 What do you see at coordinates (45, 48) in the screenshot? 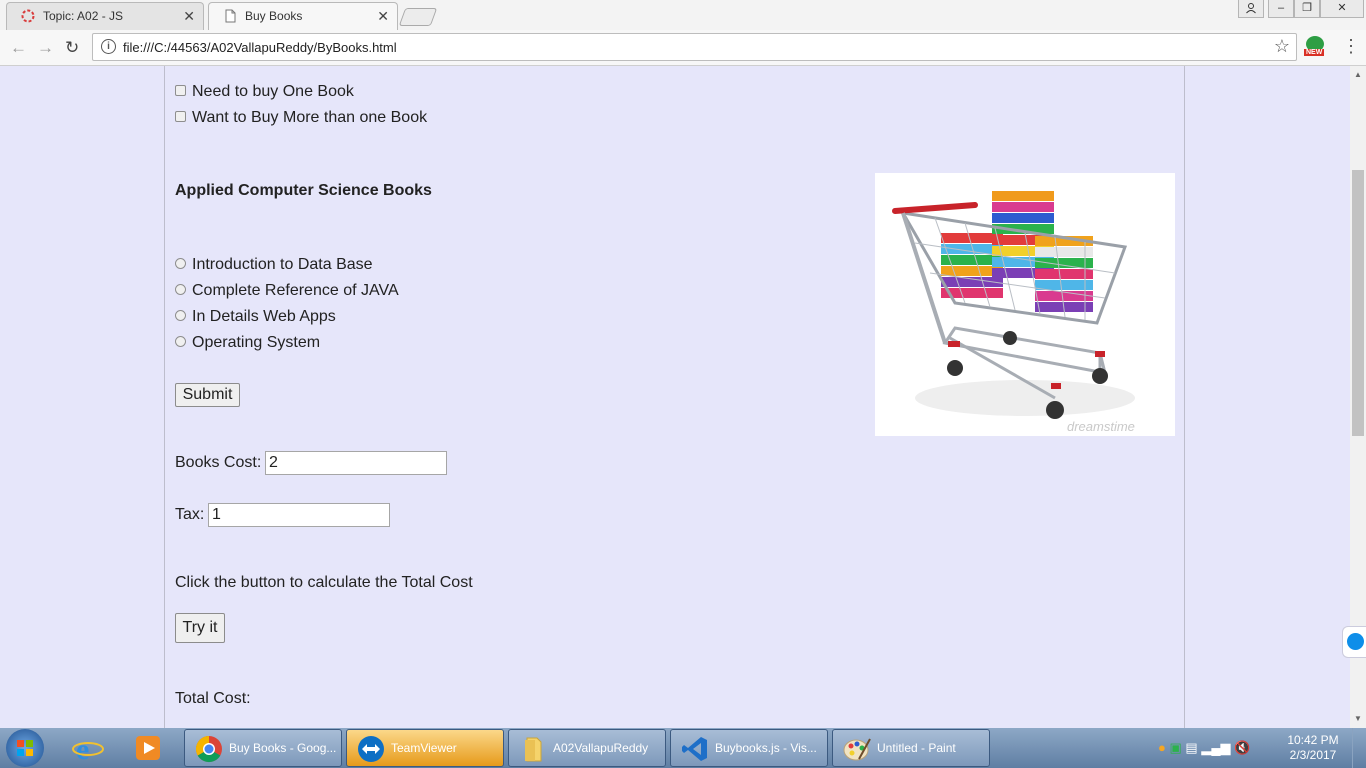
I see `forward-arrow-icon: →` at bounding box center [45, 48].